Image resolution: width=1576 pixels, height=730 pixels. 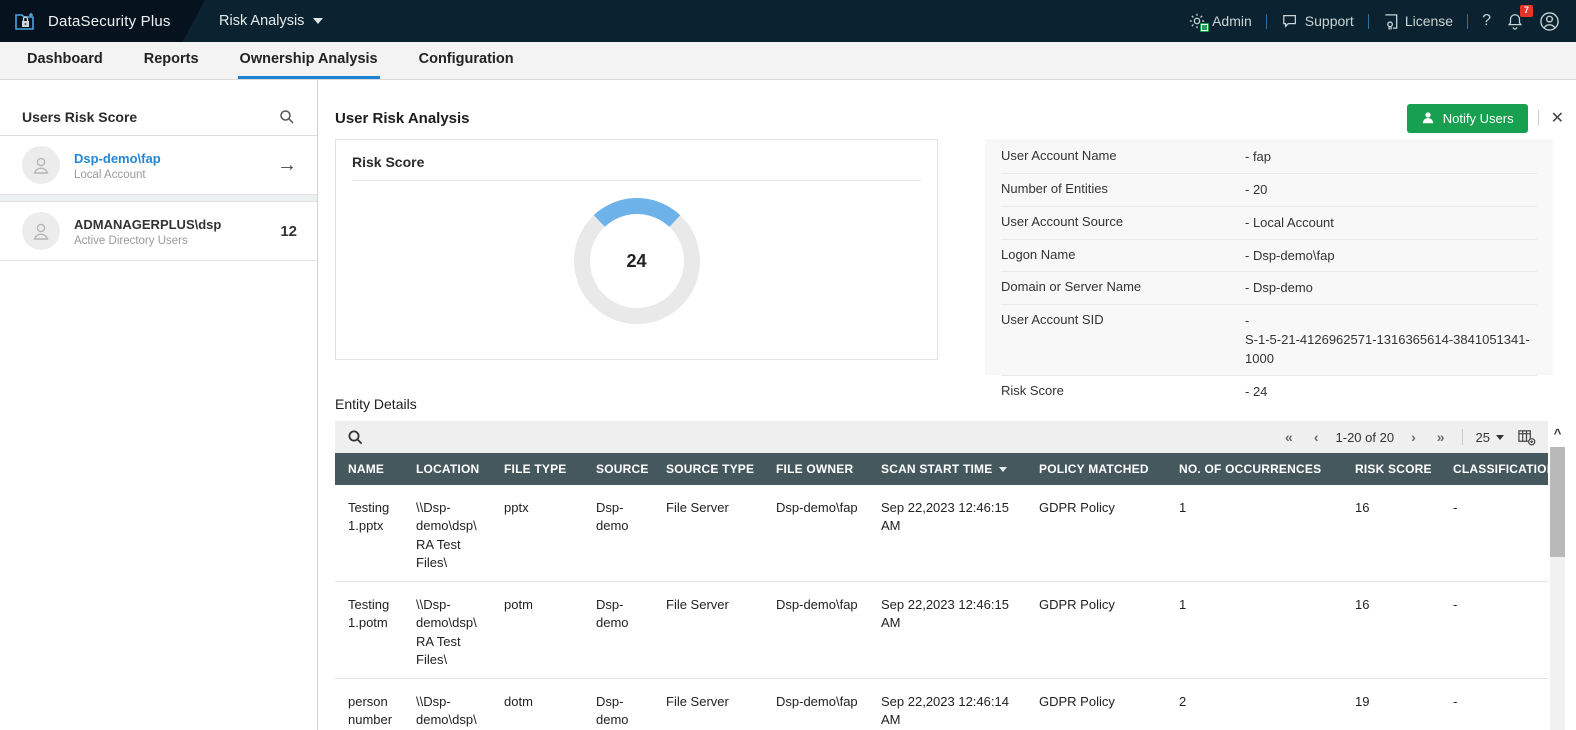 I want to click on gear-icon, so click(x=1199, y=22).